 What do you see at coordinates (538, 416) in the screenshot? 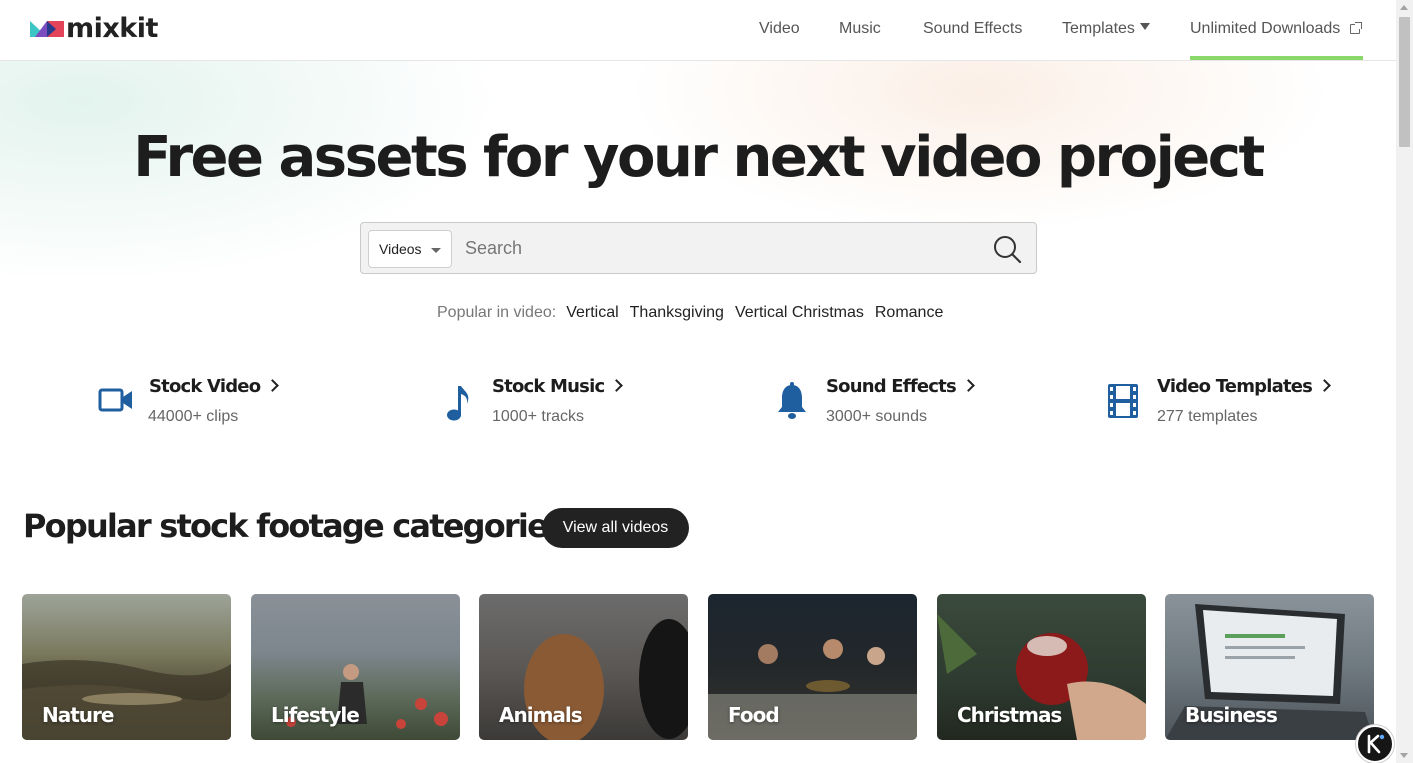
I see `asset-subtitle: 1000+ tracks` at bounding box center [538, 416].